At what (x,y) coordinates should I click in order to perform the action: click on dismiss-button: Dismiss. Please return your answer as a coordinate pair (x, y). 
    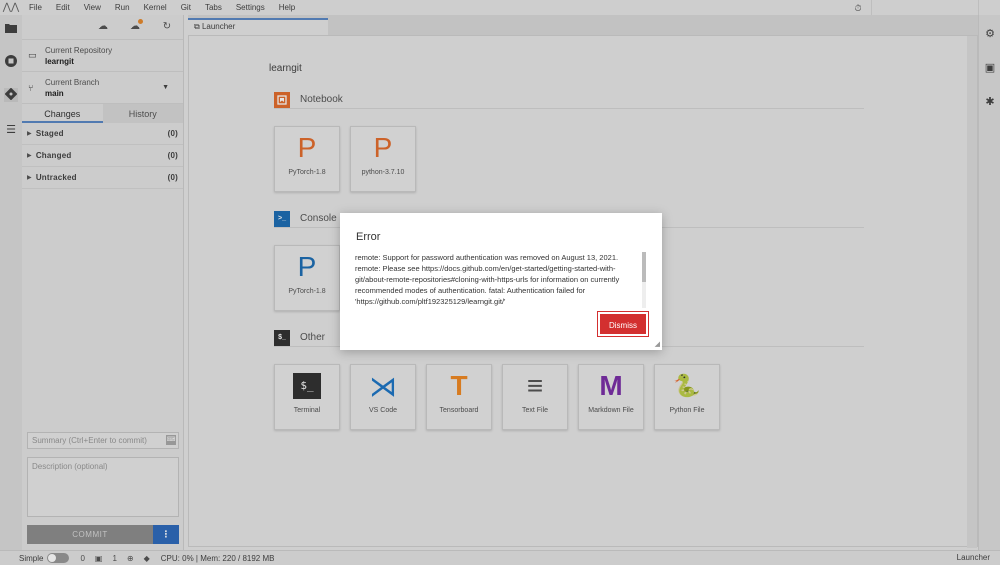
    Looking at the image, I should click on (623, 324).